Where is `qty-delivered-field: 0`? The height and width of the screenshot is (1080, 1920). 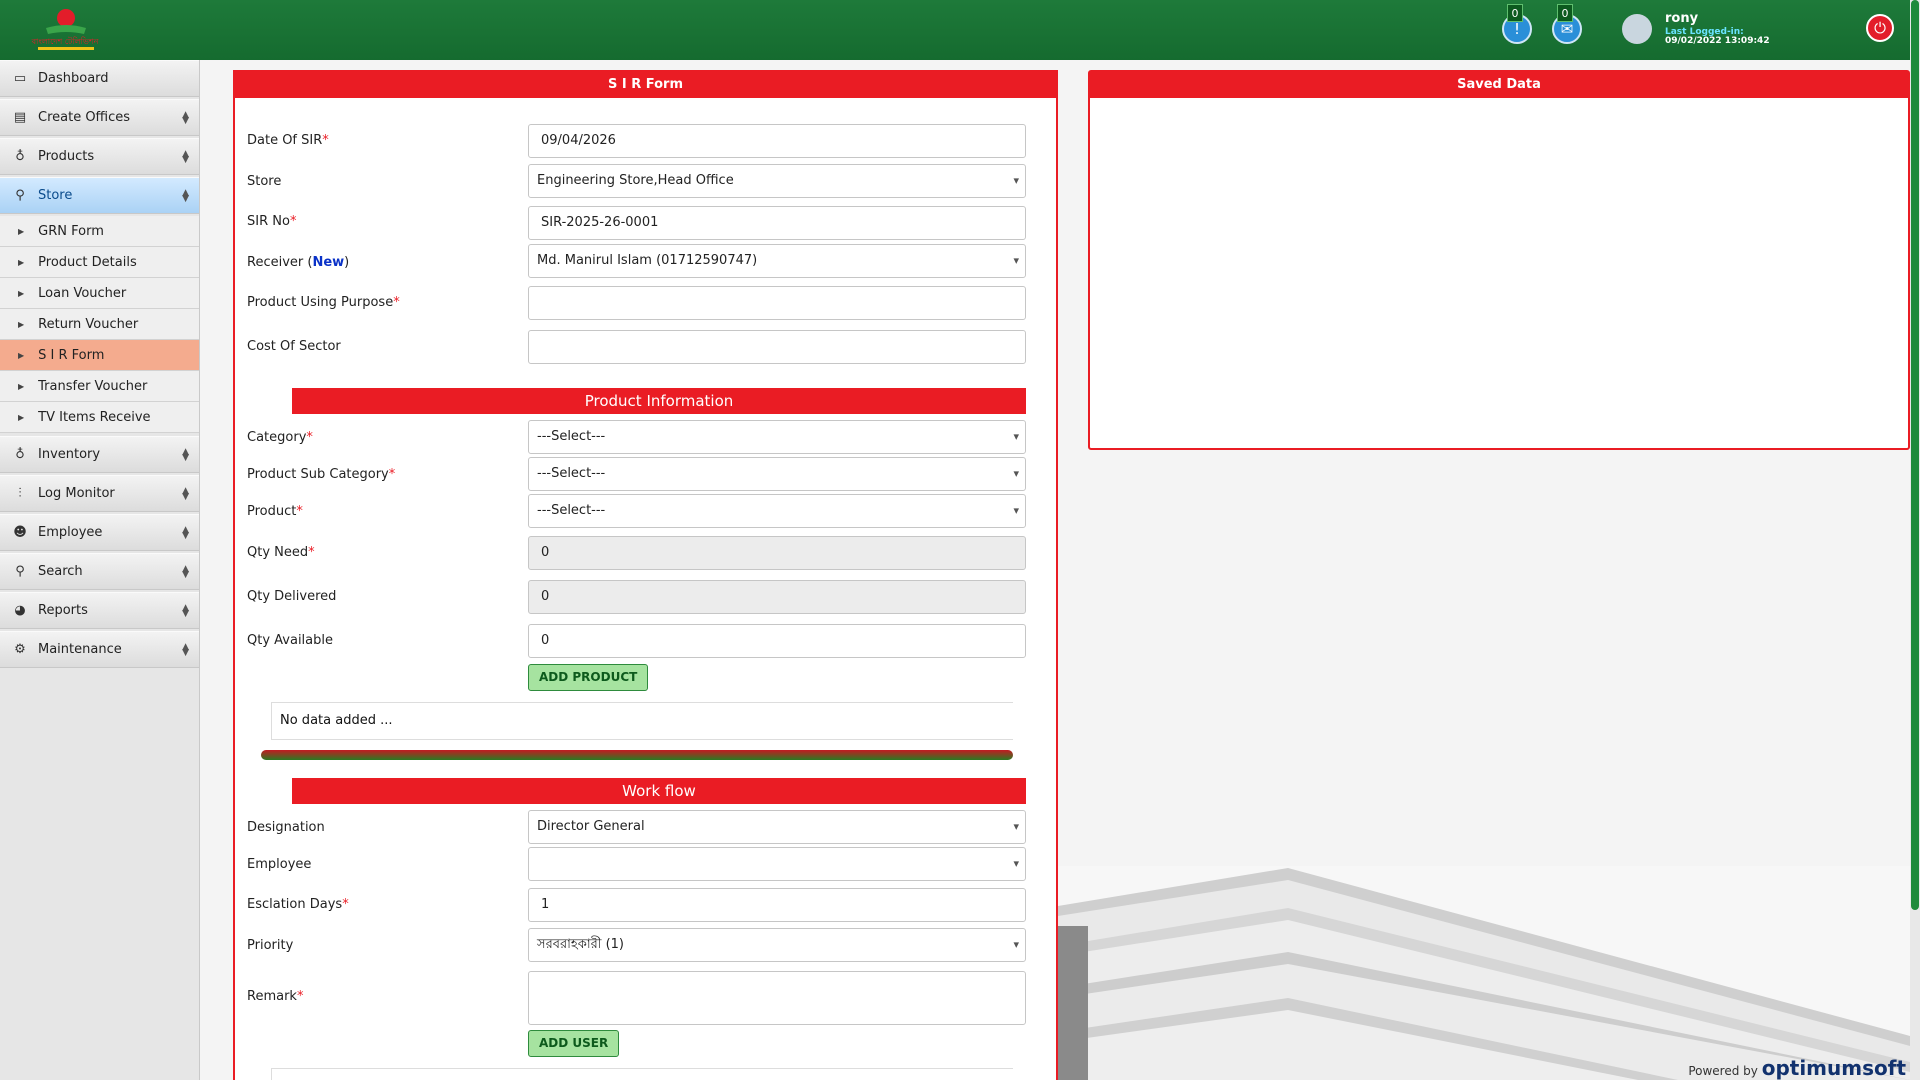
qty-delivered-field: 0 is located at coordinates (777, 597).